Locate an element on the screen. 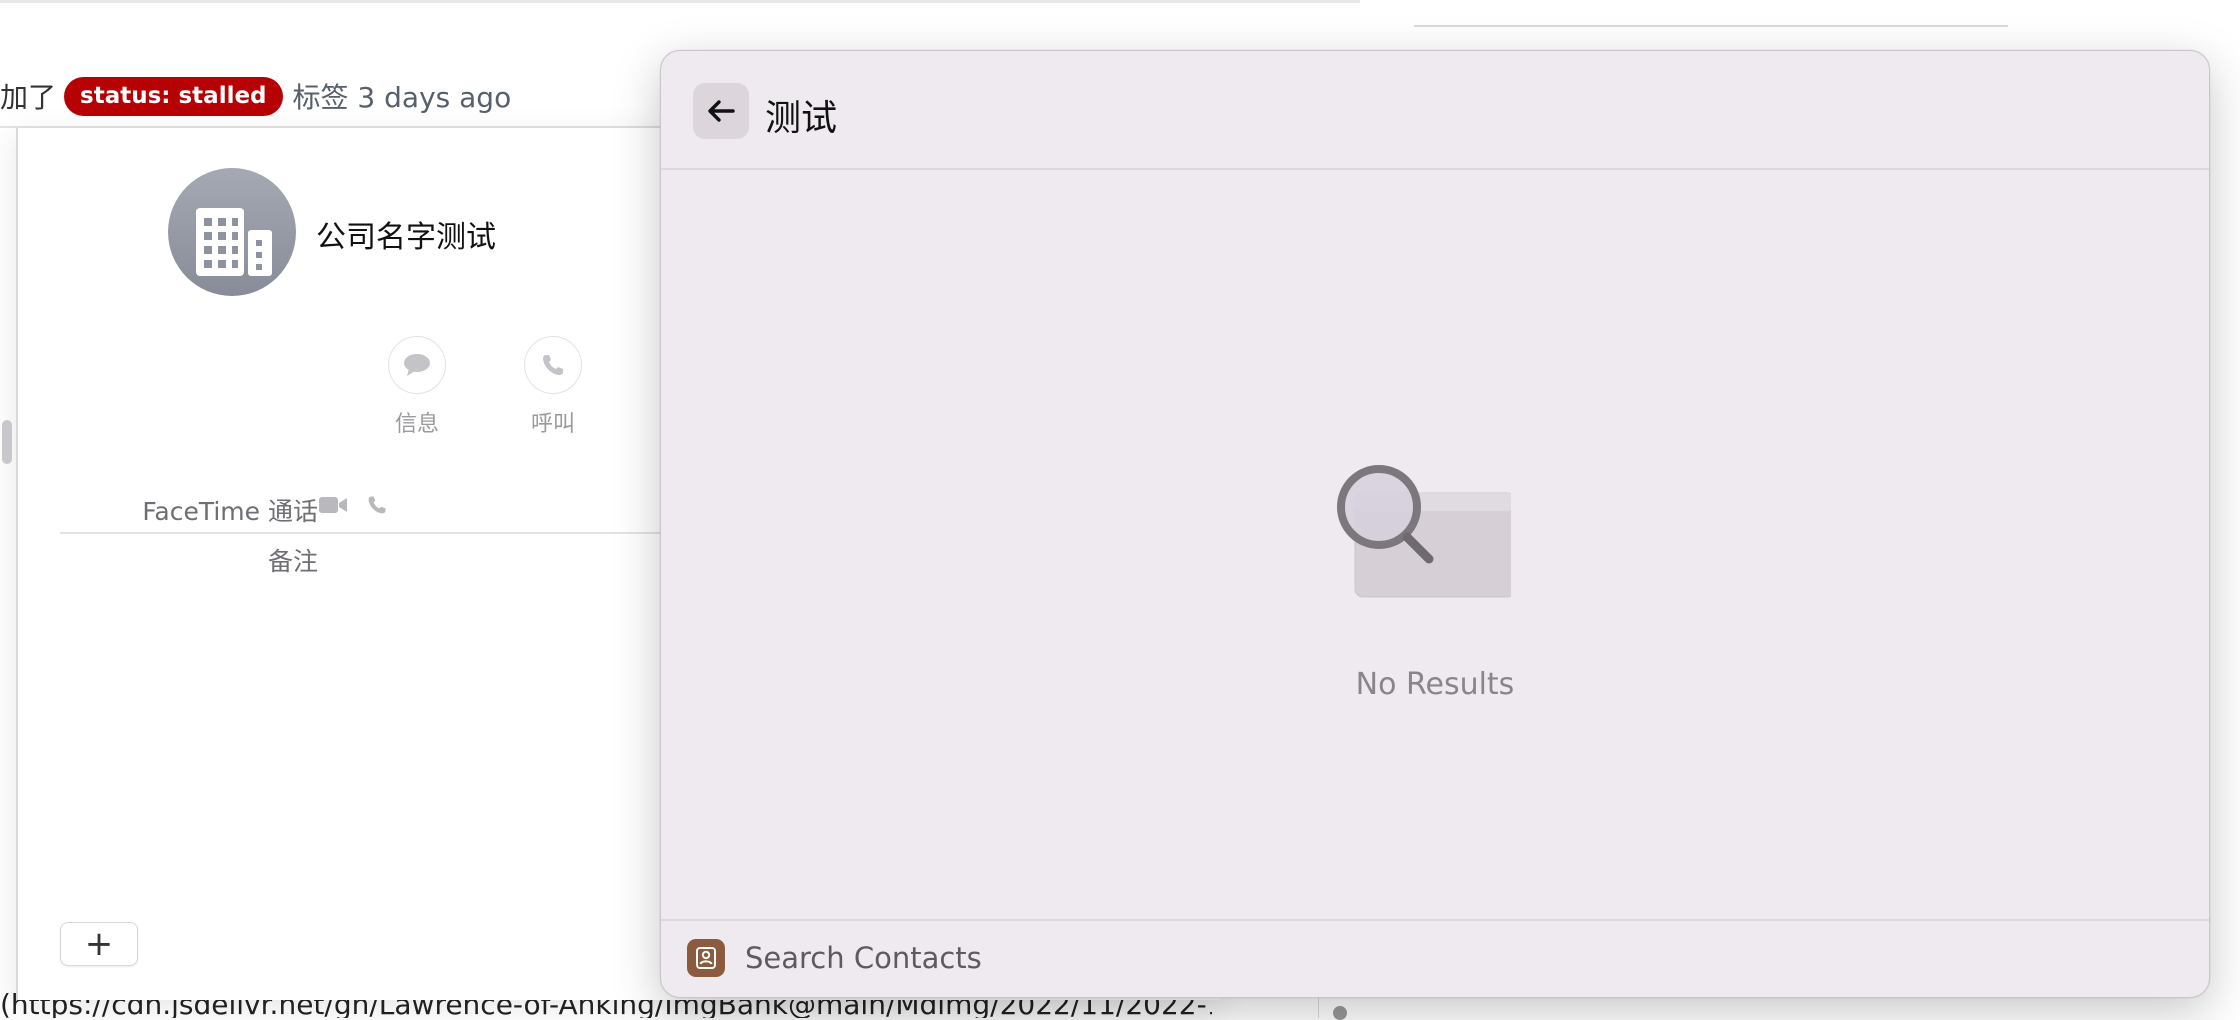 This screenshot has height=1020, width=2240. event-suffix: 标签 3 days ago is located at coordinates (402, 97).